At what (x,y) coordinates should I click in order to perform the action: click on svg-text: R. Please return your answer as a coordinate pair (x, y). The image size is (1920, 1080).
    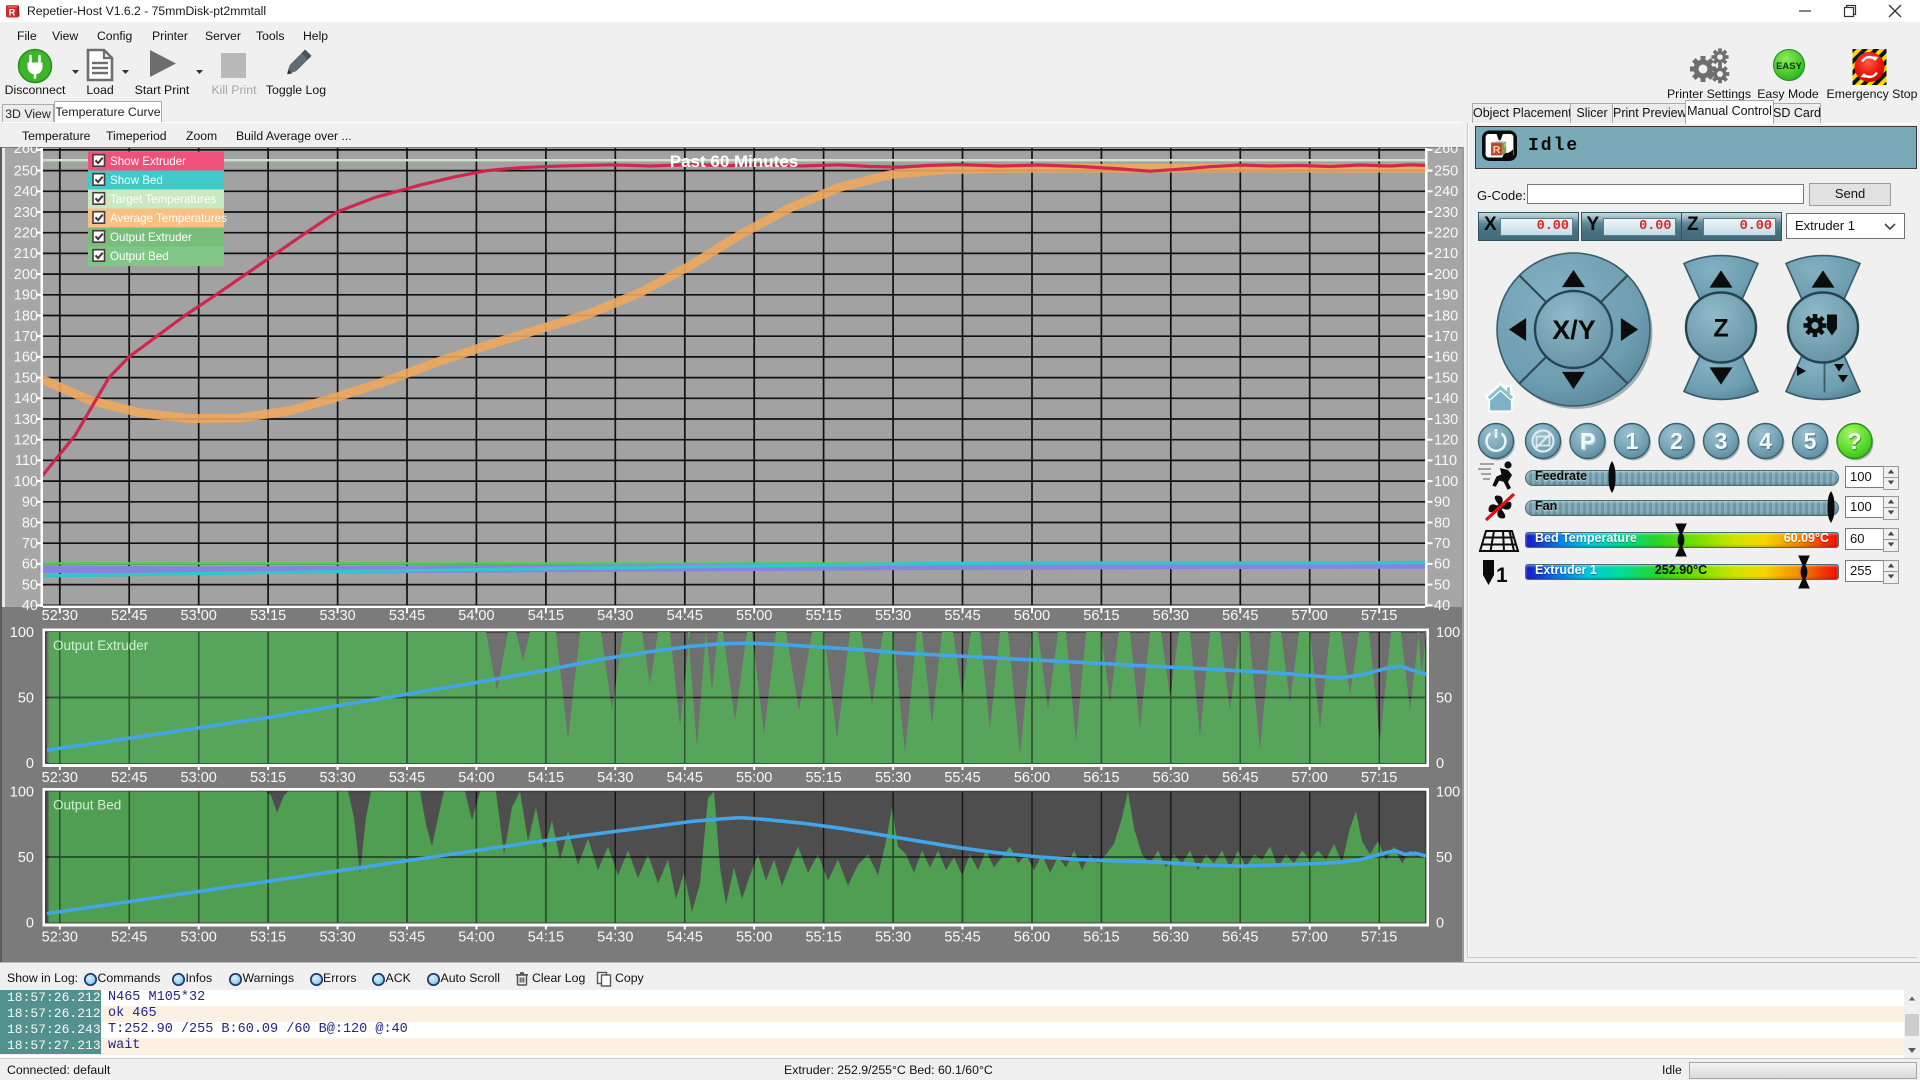
    Looking at the image, I should click on (12, 13).